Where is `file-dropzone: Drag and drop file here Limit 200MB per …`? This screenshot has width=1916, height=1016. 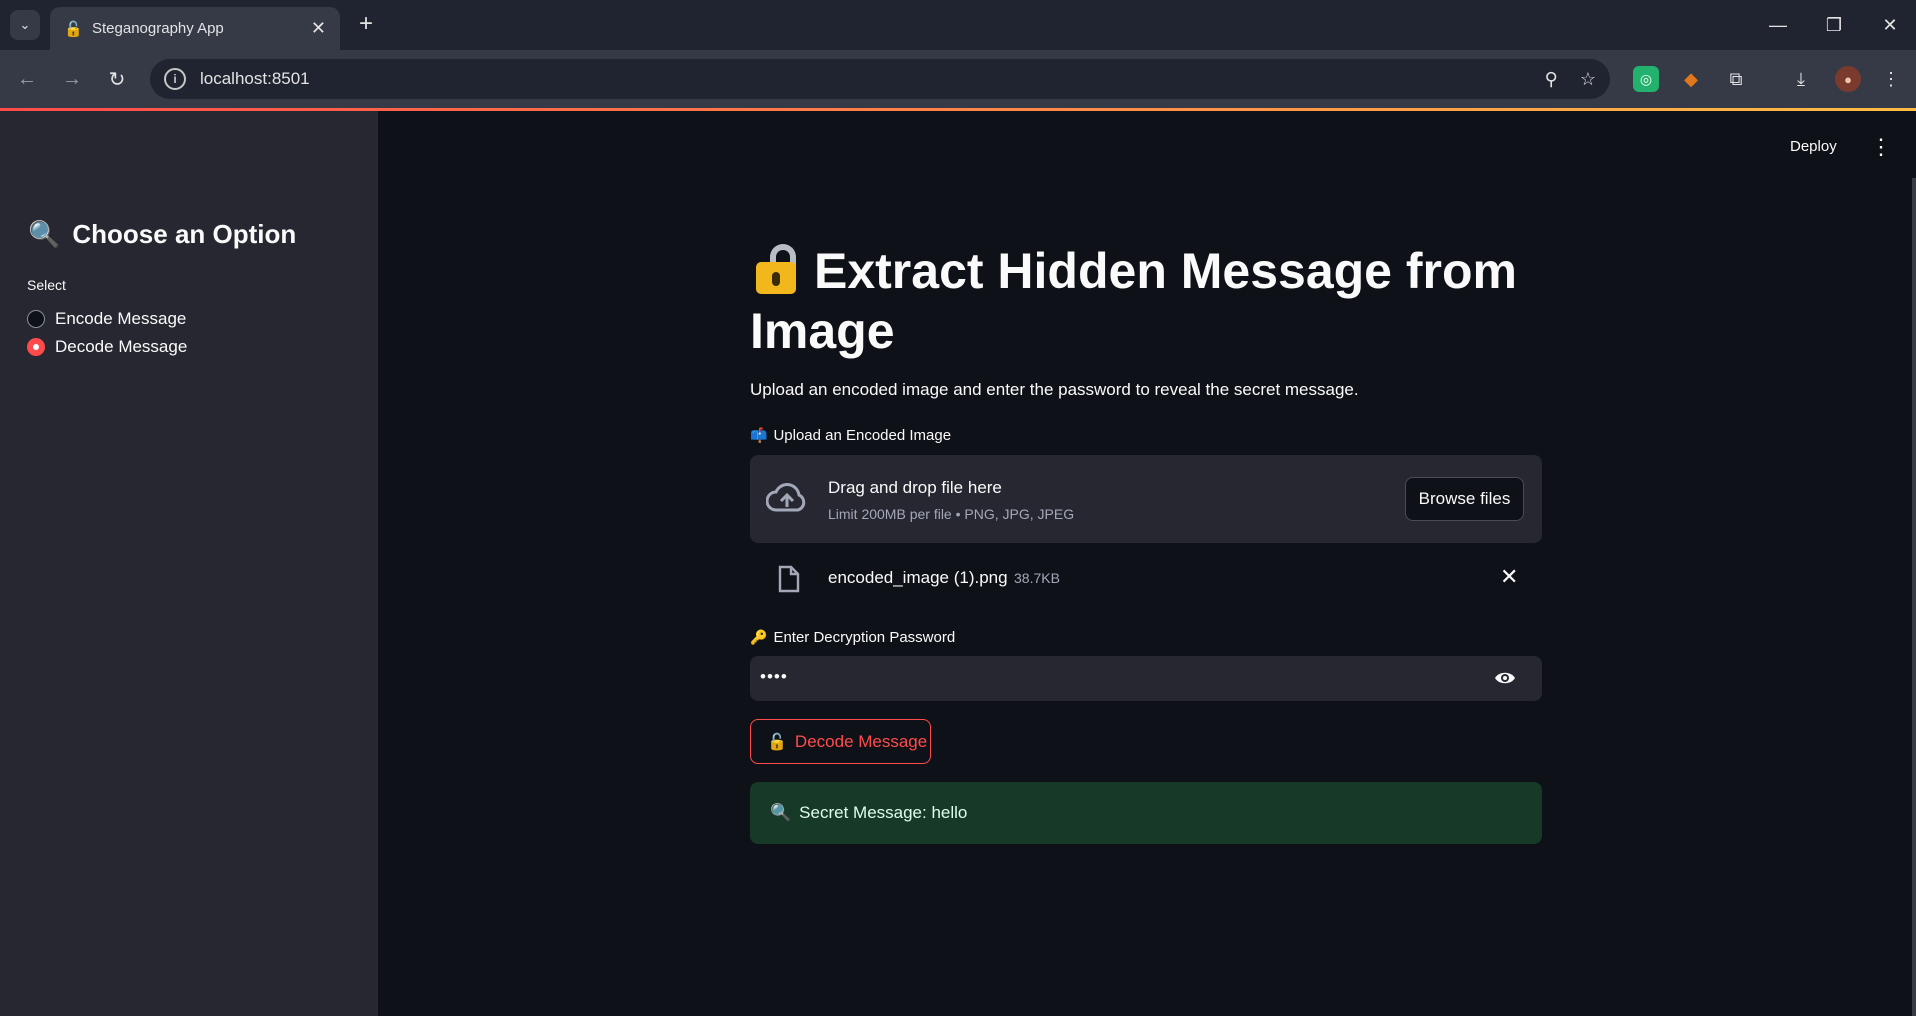
file-dropzone: Drag and drop file here Limit 200MB per … is located at coordinates (1146, 499).